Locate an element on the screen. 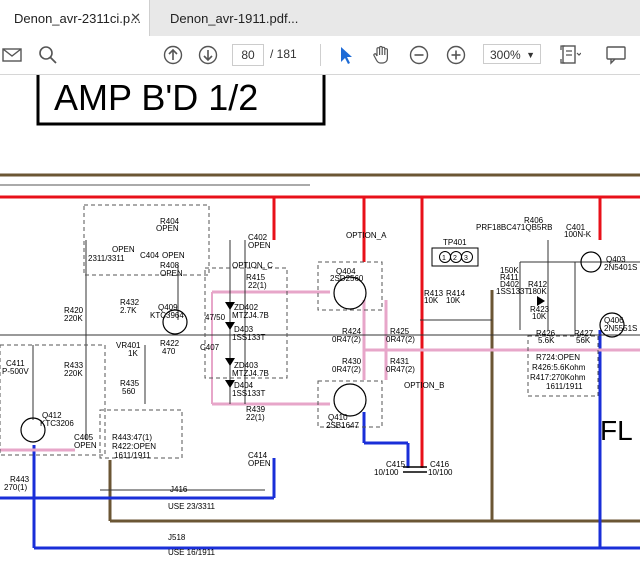 This screenshot has width=640, height=565. zoom-select: 300% ▼ is located at coordinates (512, 54).